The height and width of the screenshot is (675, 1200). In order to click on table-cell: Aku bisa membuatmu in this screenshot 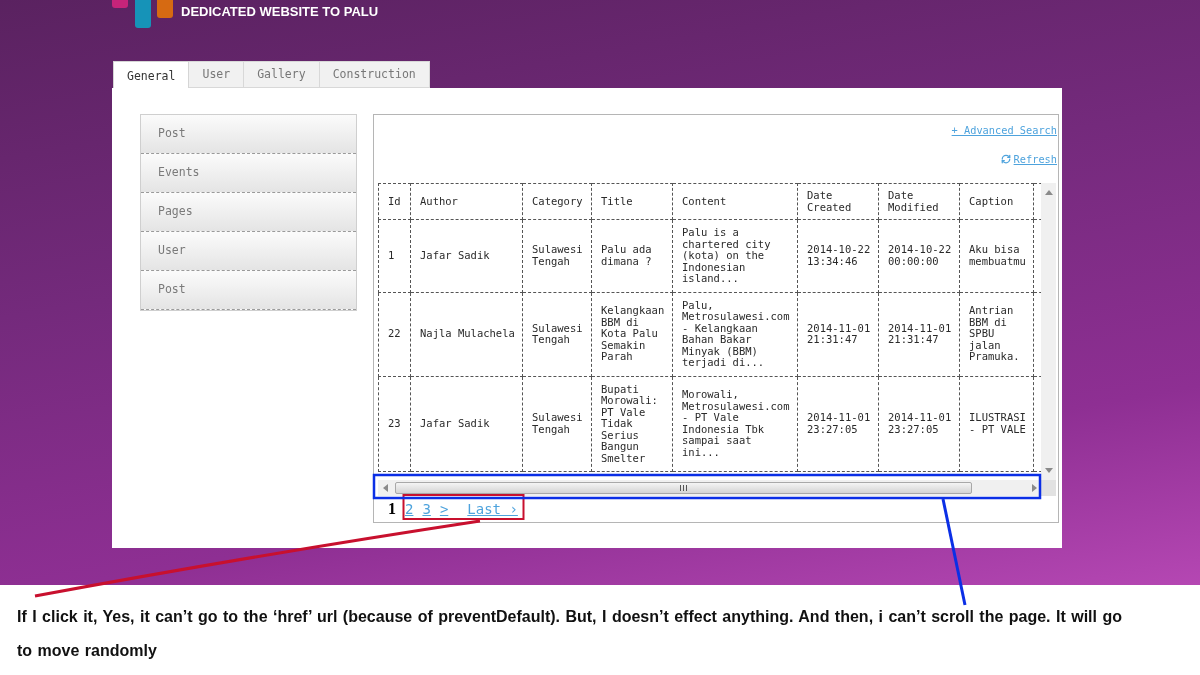, I will do `click(996, 255)`.